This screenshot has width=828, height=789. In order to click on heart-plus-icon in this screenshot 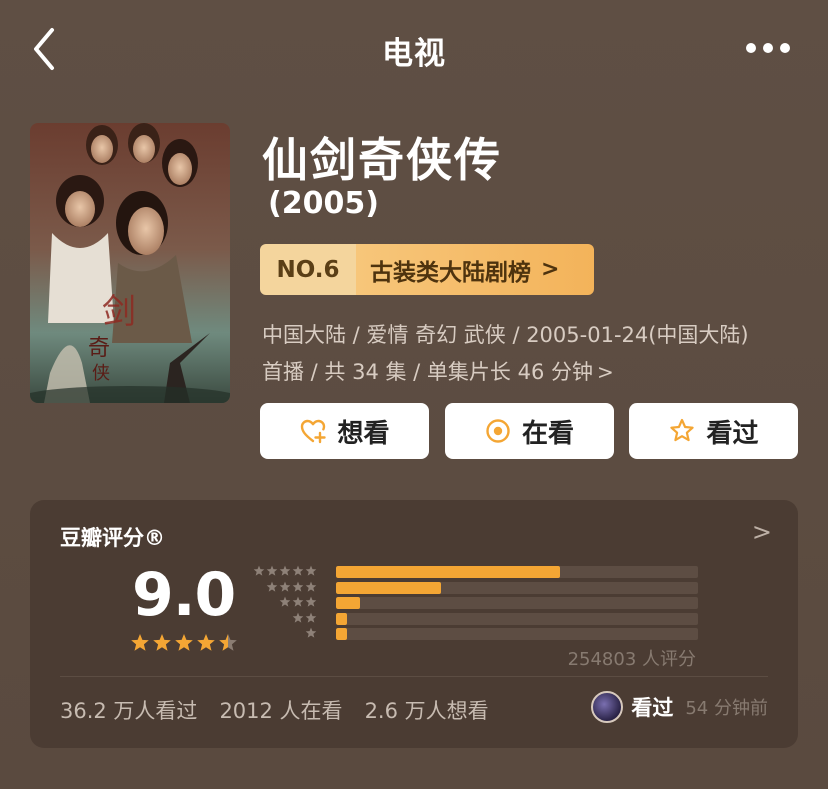, I will do `click(314, 431)`.